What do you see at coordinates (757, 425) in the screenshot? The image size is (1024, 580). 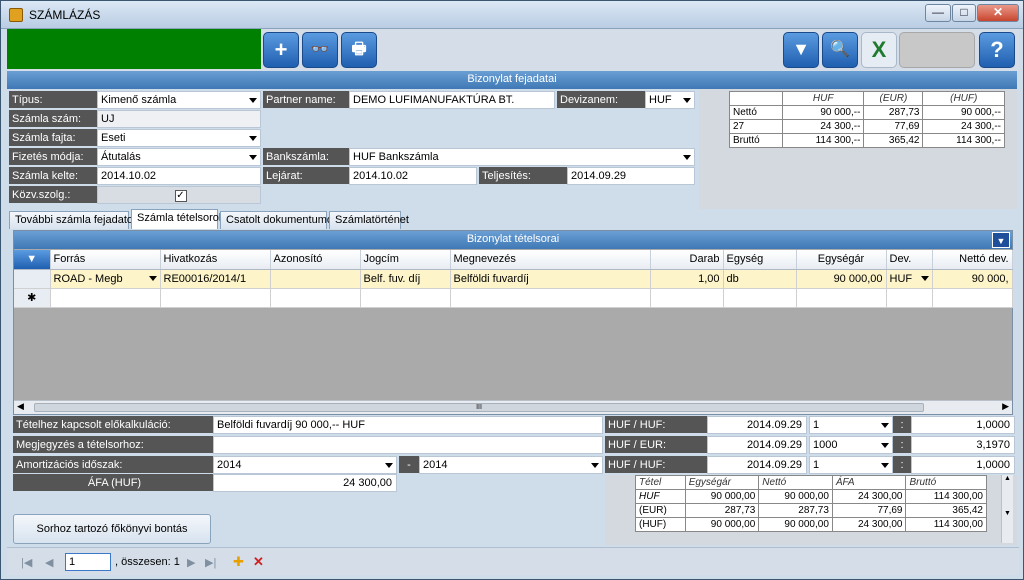 I see `rate-date-0: 2014.09.29` at bounding box center [757, 425].